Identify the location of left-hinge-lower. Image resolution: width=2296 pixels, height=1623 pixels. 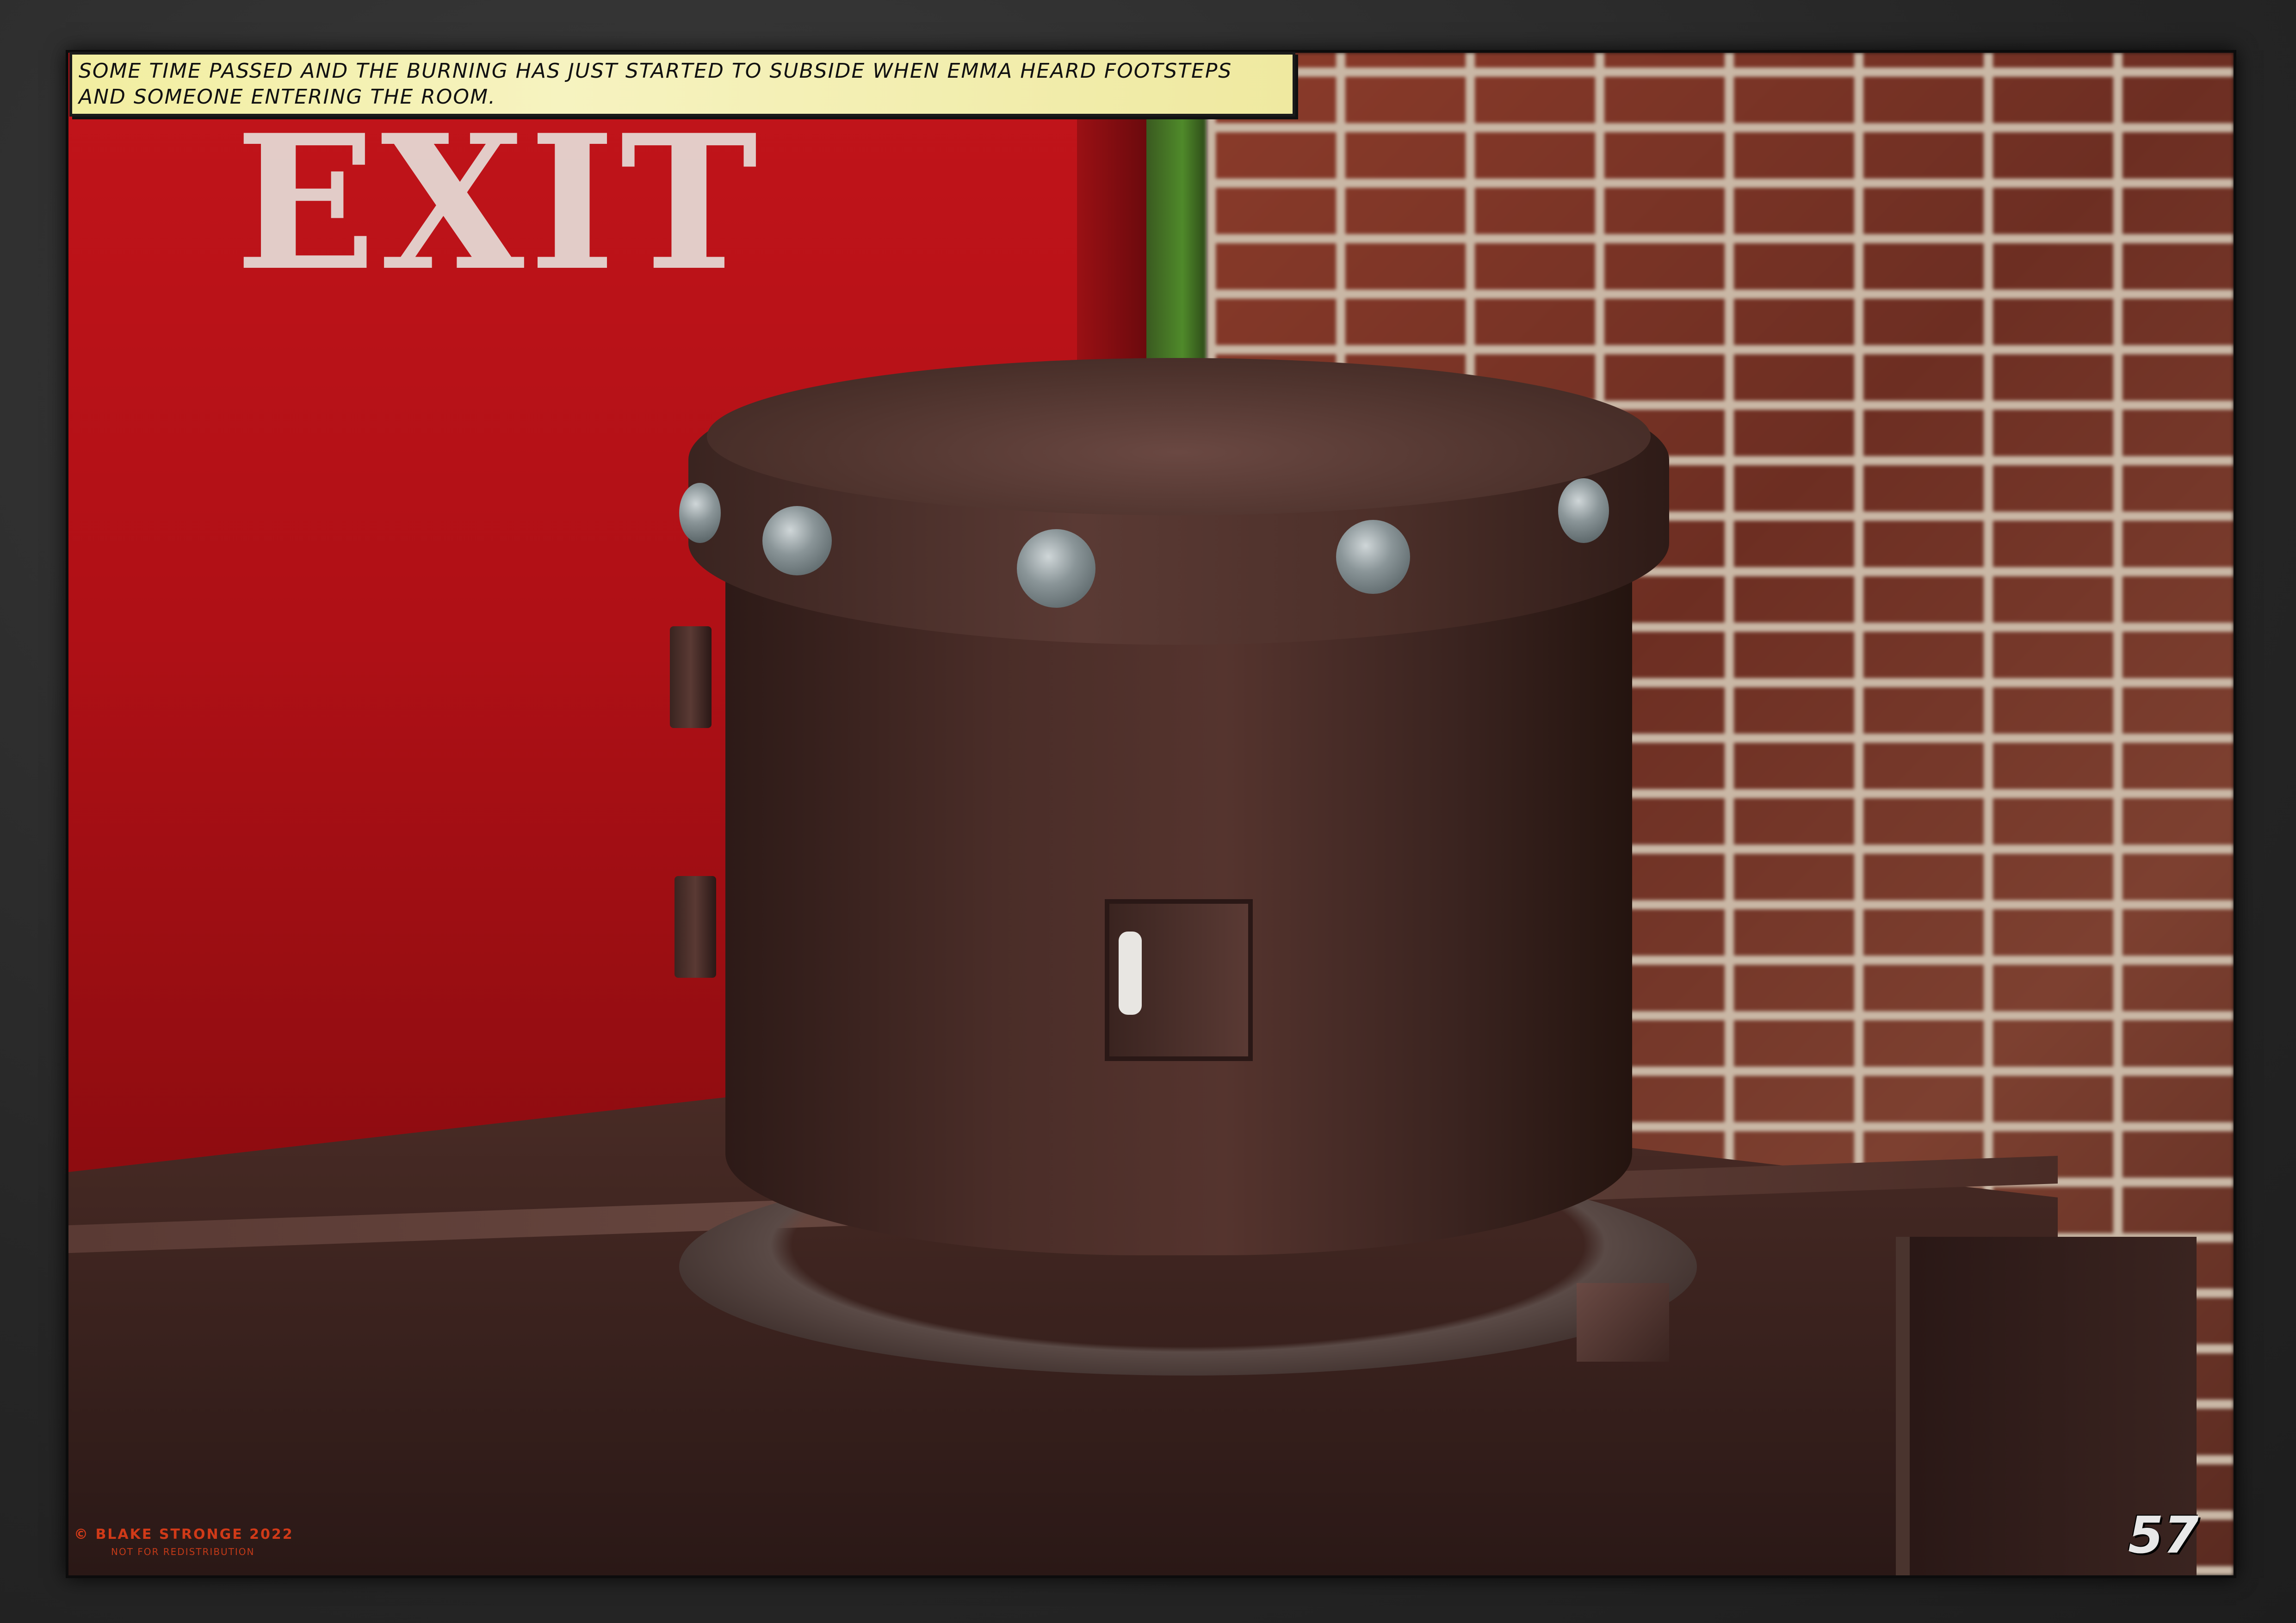
(695, 927).